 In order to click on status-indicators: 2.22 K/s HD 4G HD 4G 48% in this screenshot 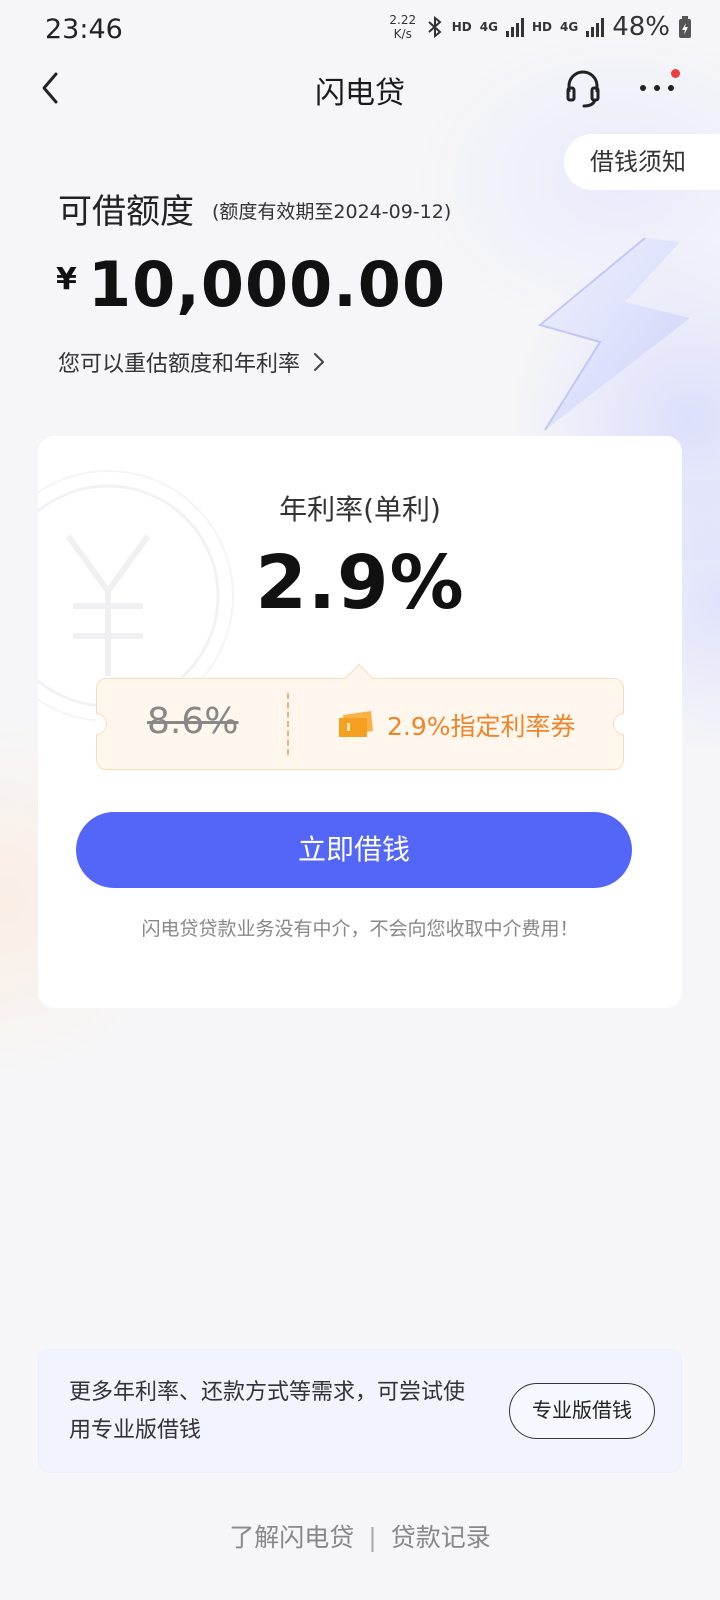, I will do `click(540, 27)`.